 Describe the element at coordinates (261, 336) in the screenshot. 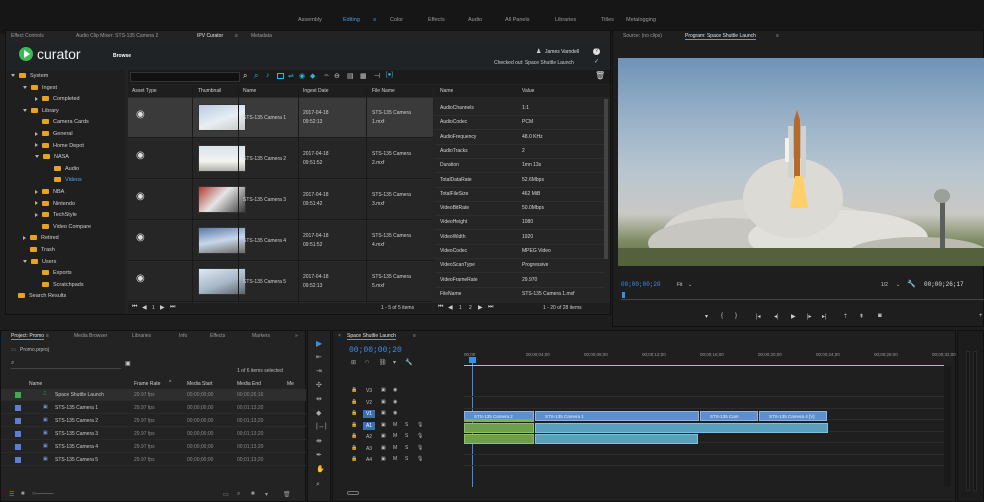

I see `tab-markers: Markers` at that location.